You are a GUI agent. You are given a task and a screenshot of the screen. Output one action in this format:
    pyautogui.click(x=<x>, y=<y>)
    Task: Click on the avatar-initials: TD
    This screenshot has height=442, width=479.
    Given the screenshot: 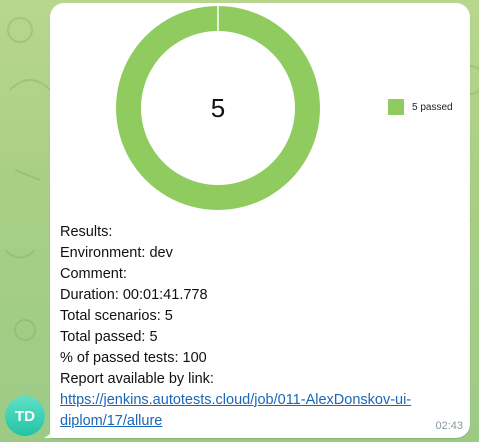 What is the action you would take?
    pyautogui.click(x=25, y=416)
    